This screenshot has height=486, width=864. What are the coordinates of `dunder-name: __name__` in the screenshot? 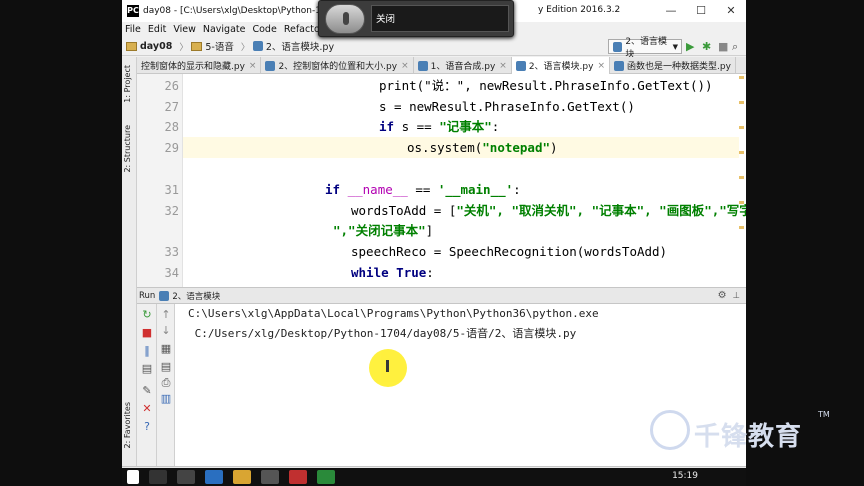 It's located at (378, 189).